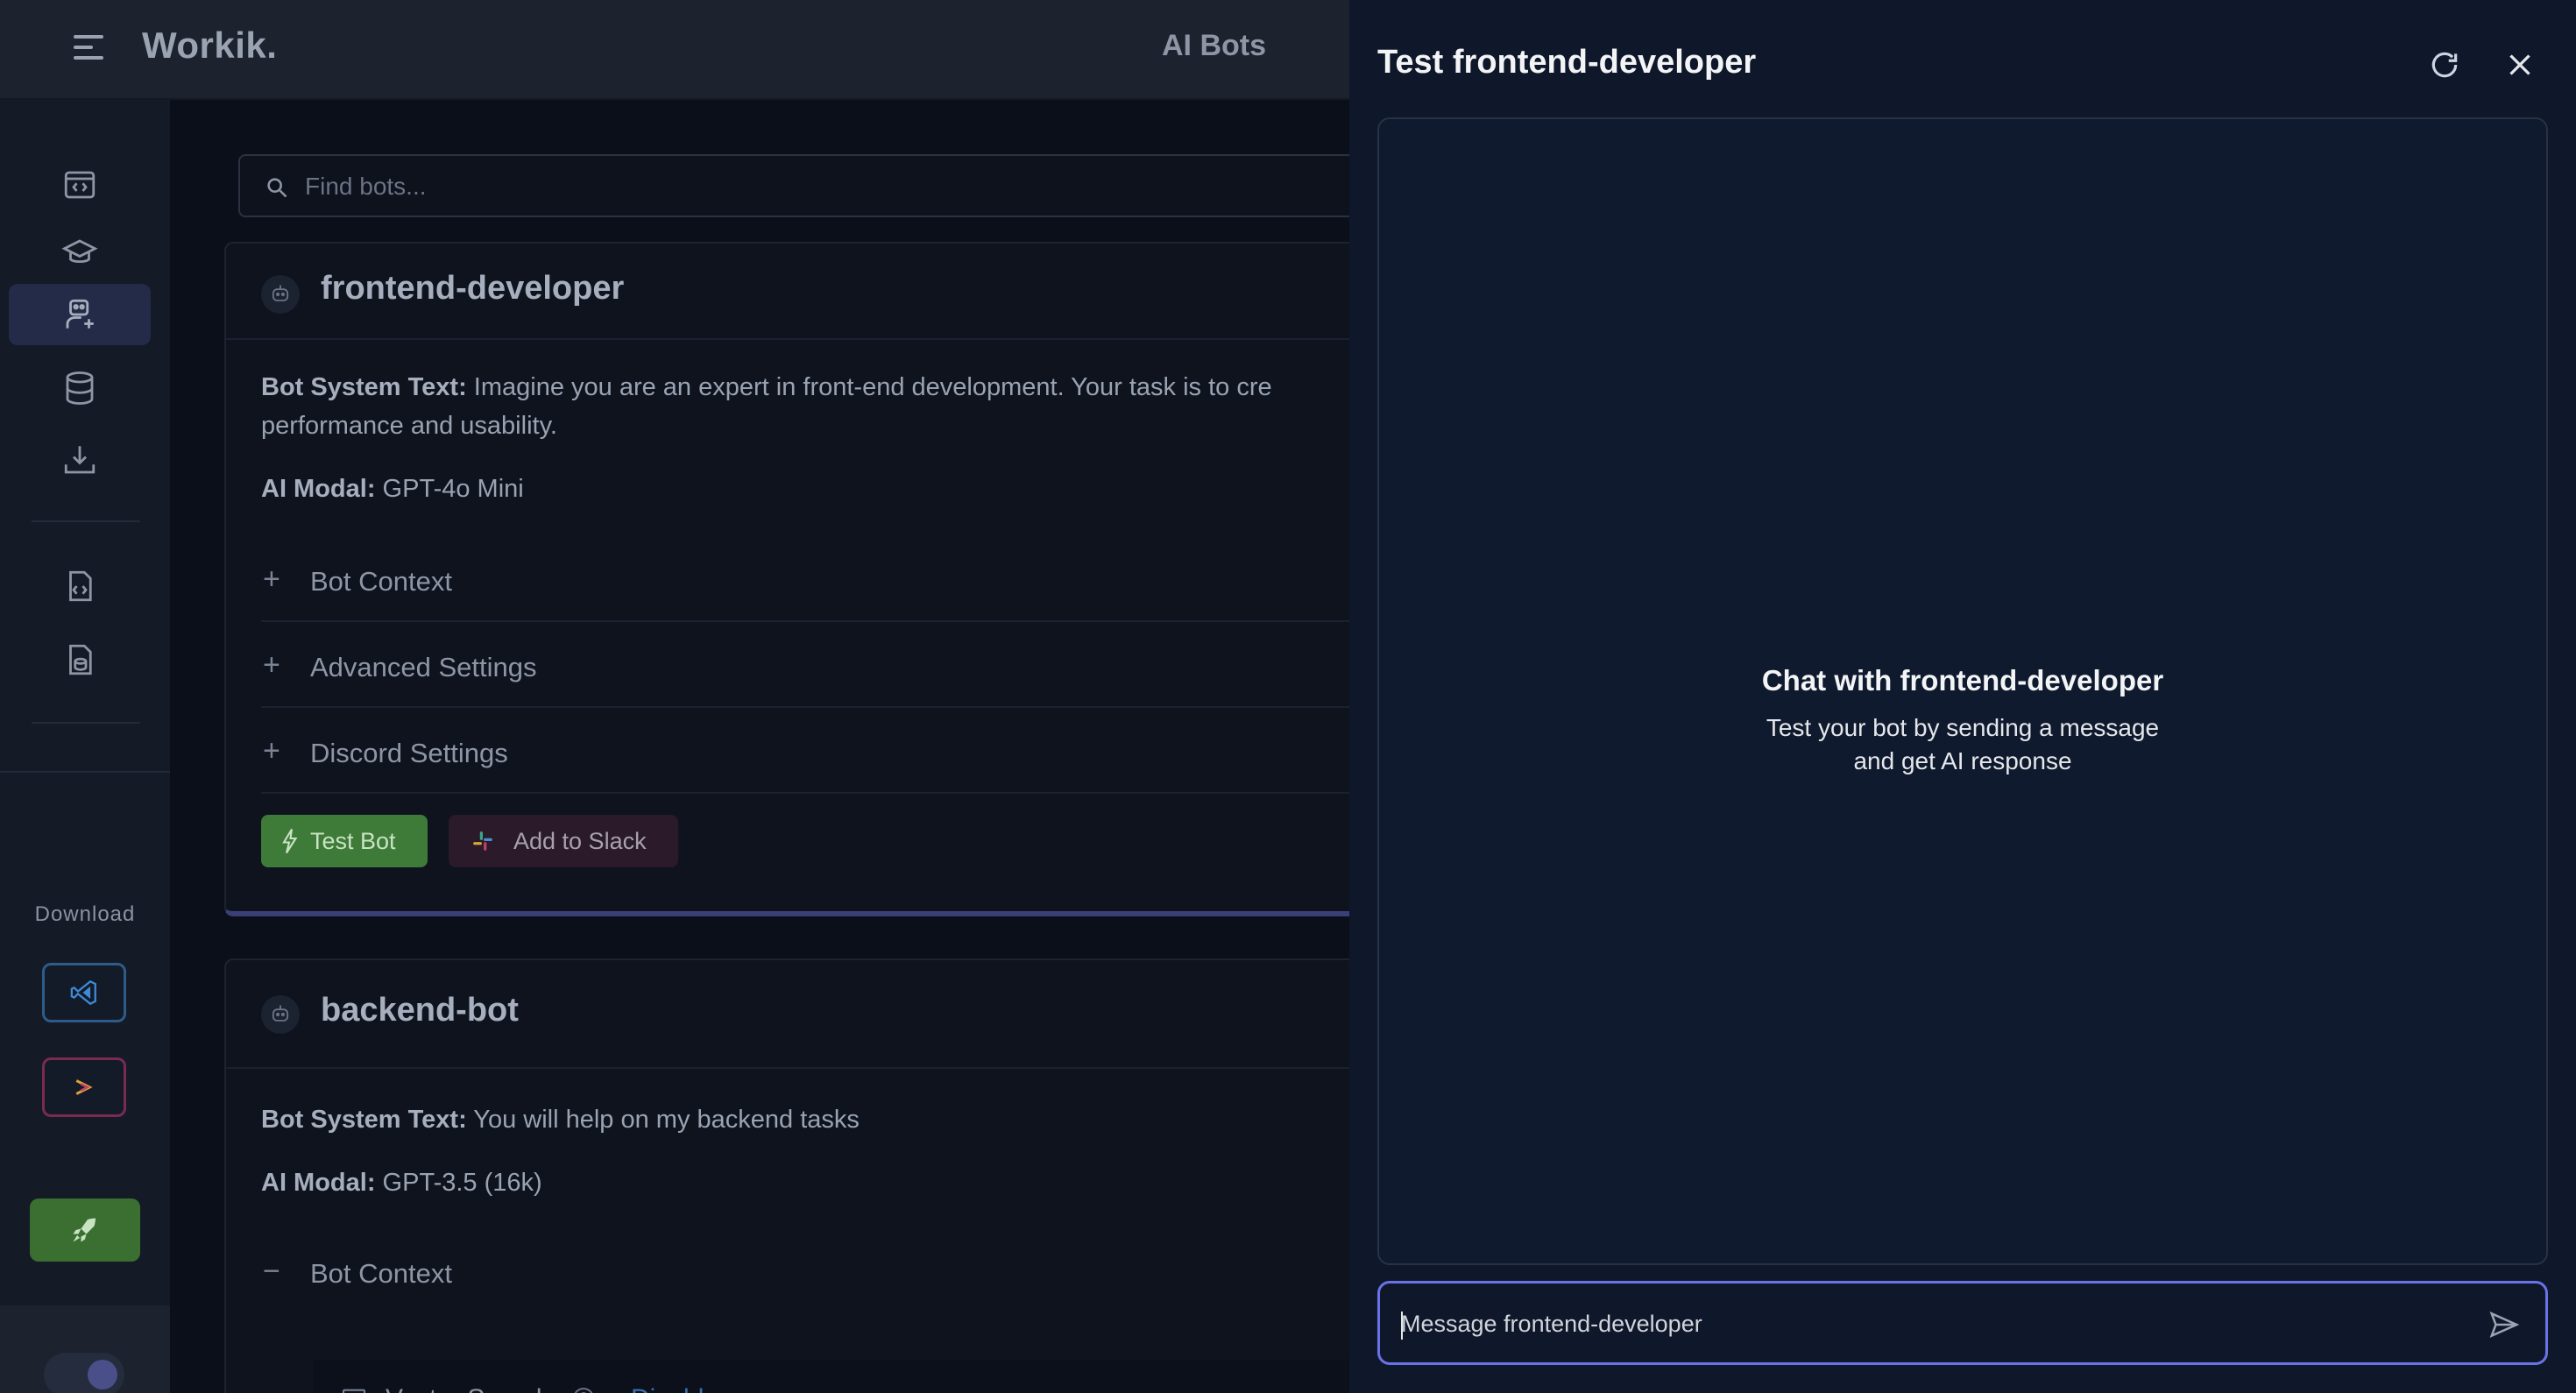  I want to click on sidebar-item-file-db, so click(80, 660).